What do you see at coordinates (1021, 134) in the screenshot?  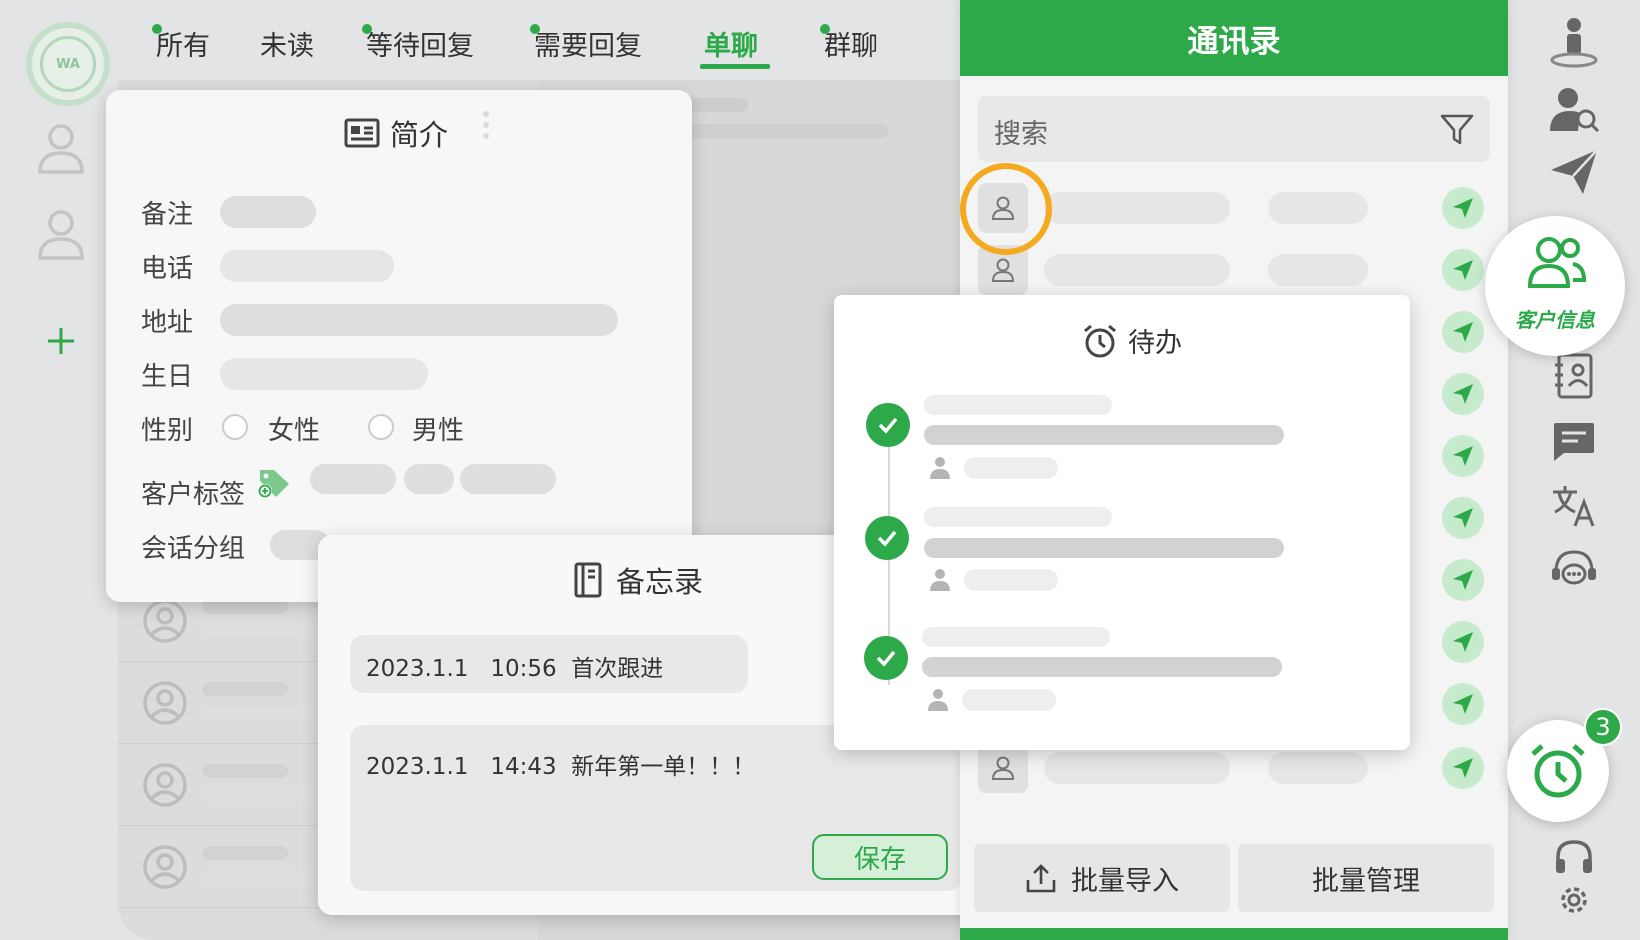 I see `search-placeholder: 搜索` at bounding box center [1021, 134].